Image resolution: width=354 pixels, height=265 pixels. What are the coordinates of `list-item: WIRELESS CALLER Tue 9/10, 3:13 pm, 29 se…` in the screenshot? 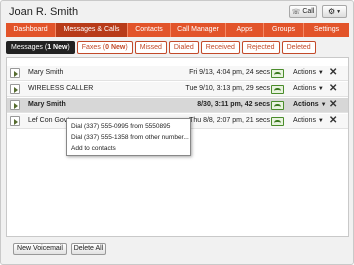 It's located at (177, 89).